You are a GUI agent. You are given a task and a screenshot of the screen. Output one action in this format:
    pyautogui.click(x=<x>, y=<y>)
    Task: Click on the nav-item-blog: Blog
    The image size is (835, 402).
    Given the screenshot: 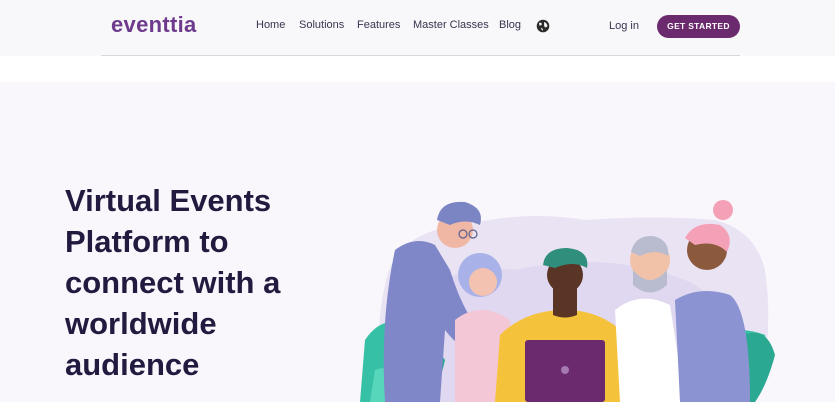 What is the action you would take?
    pyautogui.click(x=510, y=25)
    